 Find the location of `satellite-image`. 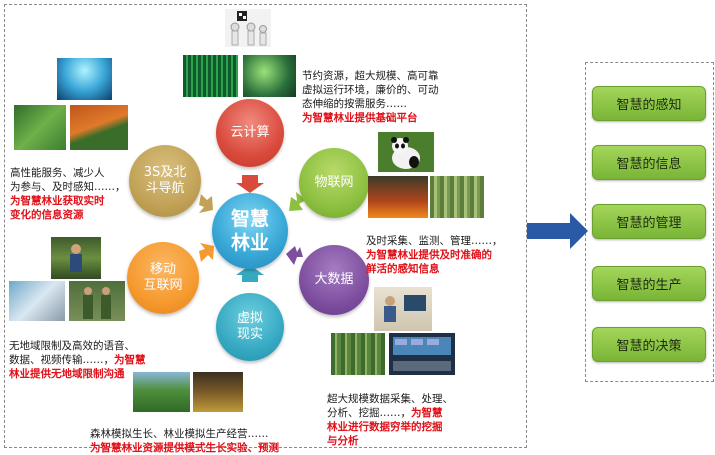

satellite-image is located at coordinates (84, 79).